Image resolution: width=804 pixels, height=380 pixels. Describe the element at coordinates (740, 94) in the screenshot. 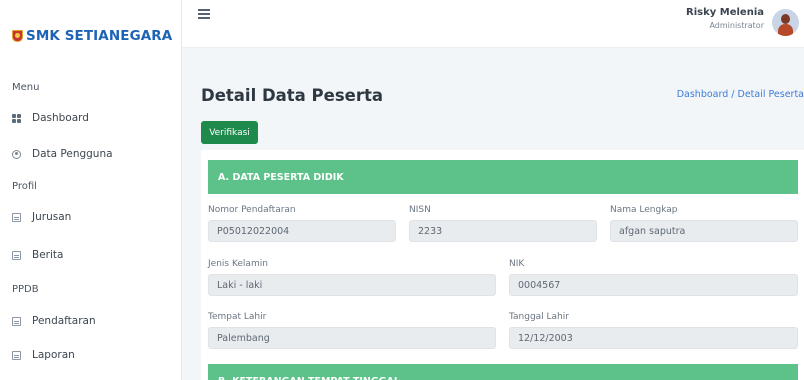

I see `breadcrumb: Dashboard / Detail Peserta` at that location.